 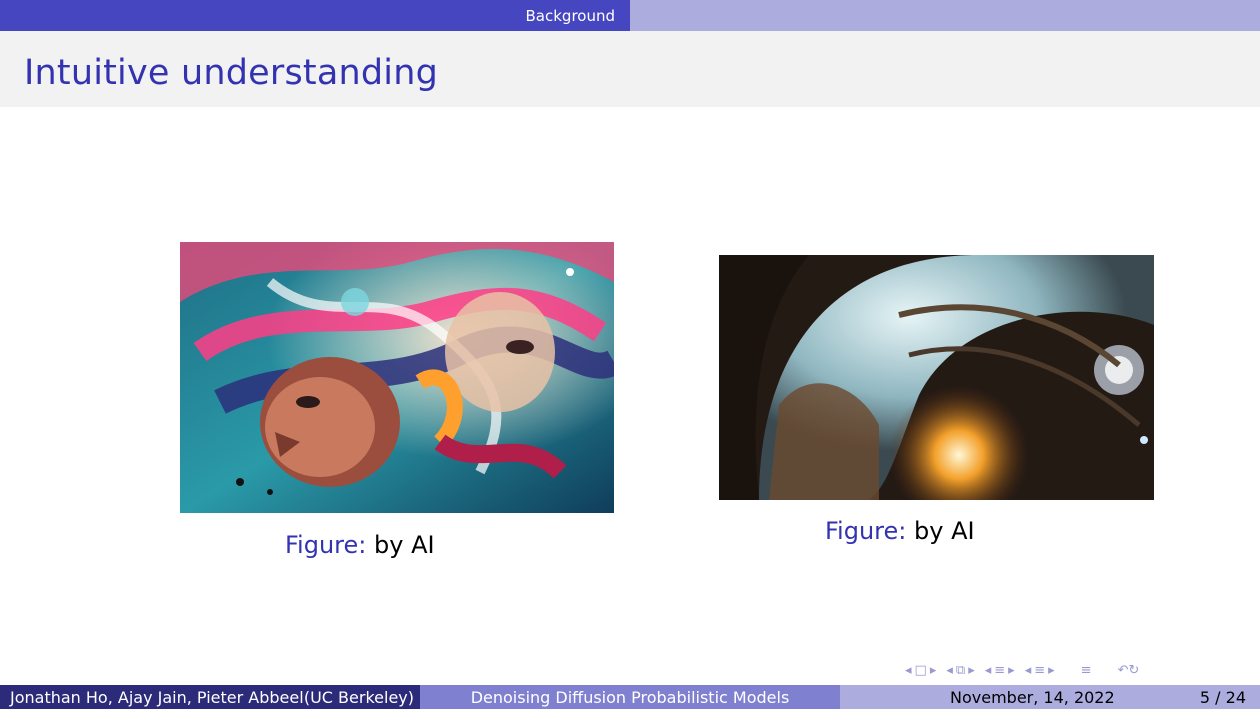 What do you see at coordinates (231, 73) in the screenshot?
I see `page-title: Intuitive understanding` at bounding box center [231, 73].